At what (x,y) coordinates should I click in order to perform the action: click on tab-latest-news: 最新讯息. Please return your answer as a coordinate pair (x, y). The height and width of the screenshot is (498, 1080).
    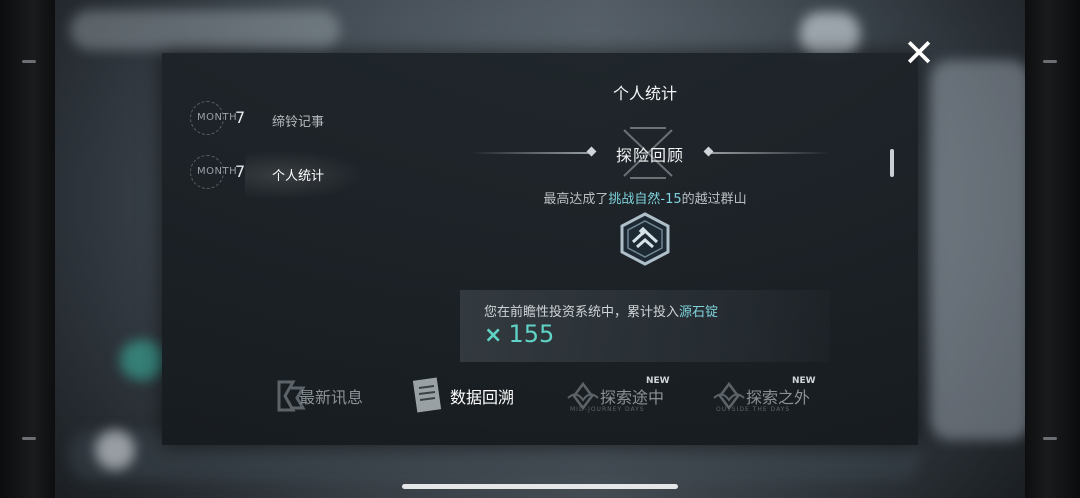
    Looking at the image, I should click on (325, 397).